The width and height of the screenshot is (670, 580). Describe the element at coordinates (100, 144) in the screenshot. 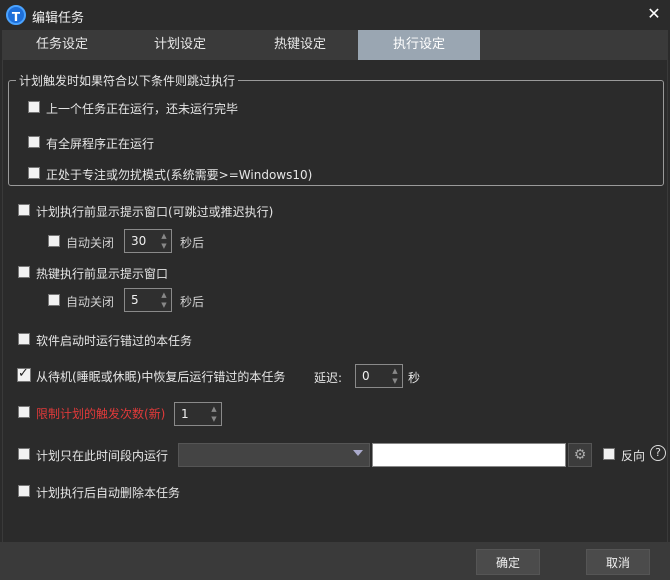

I see `skip-fullscreen-label: 有全屏程序正在运行` at that location.